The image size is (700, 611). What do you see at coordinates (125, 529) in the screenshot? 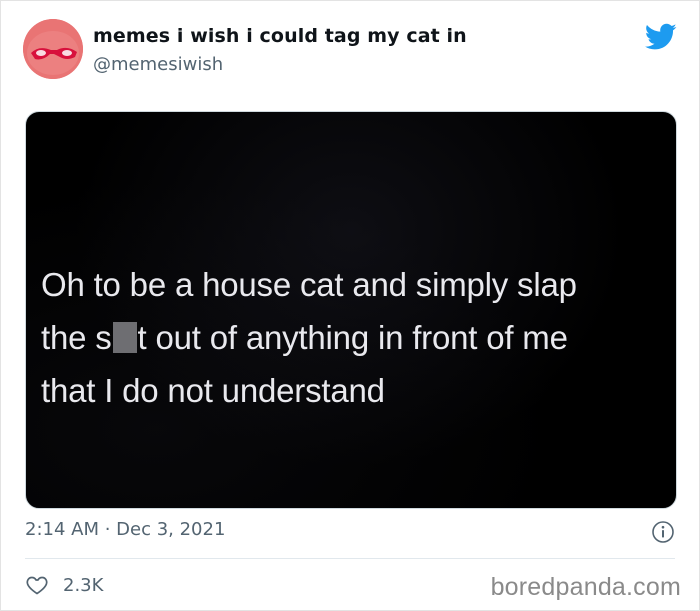
I see `tweet-timestamp: 2:14 AM · Dec 3, 2021` at bounding box center [125, 529].